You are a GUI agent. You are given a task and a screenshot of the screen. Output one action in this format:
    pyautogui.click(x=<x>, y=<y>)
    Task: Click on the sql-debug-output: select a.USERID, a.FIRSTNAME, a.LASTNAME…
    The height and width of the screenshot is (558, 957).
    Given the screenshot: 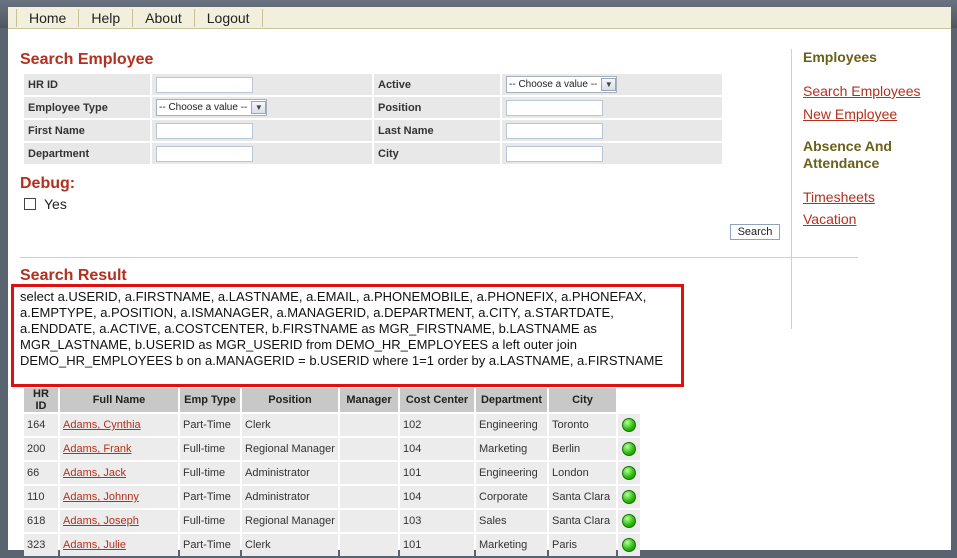 What is the action you would take?
    pyautogui.click(x=347, y=335)
    